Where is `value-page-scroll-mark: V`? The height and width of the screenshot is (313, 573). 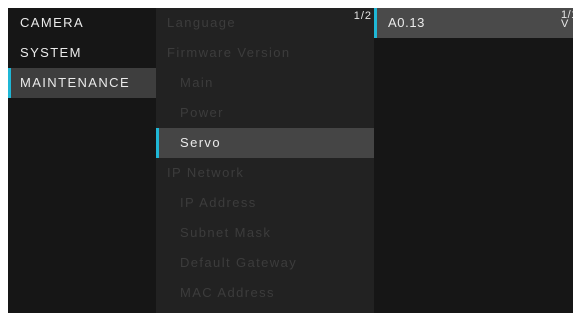
value-page-scroll-mark: V is located at coordinates (565, 24).